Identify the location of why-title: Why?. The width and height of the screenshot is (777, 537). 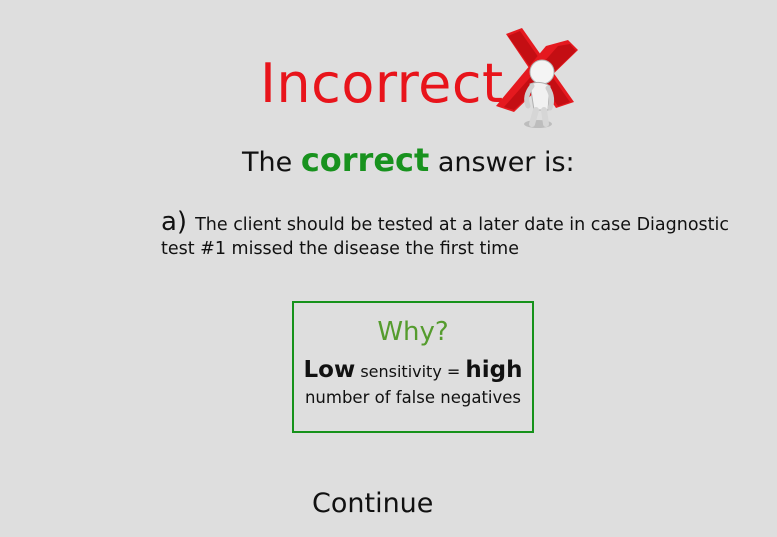
(413, 332).